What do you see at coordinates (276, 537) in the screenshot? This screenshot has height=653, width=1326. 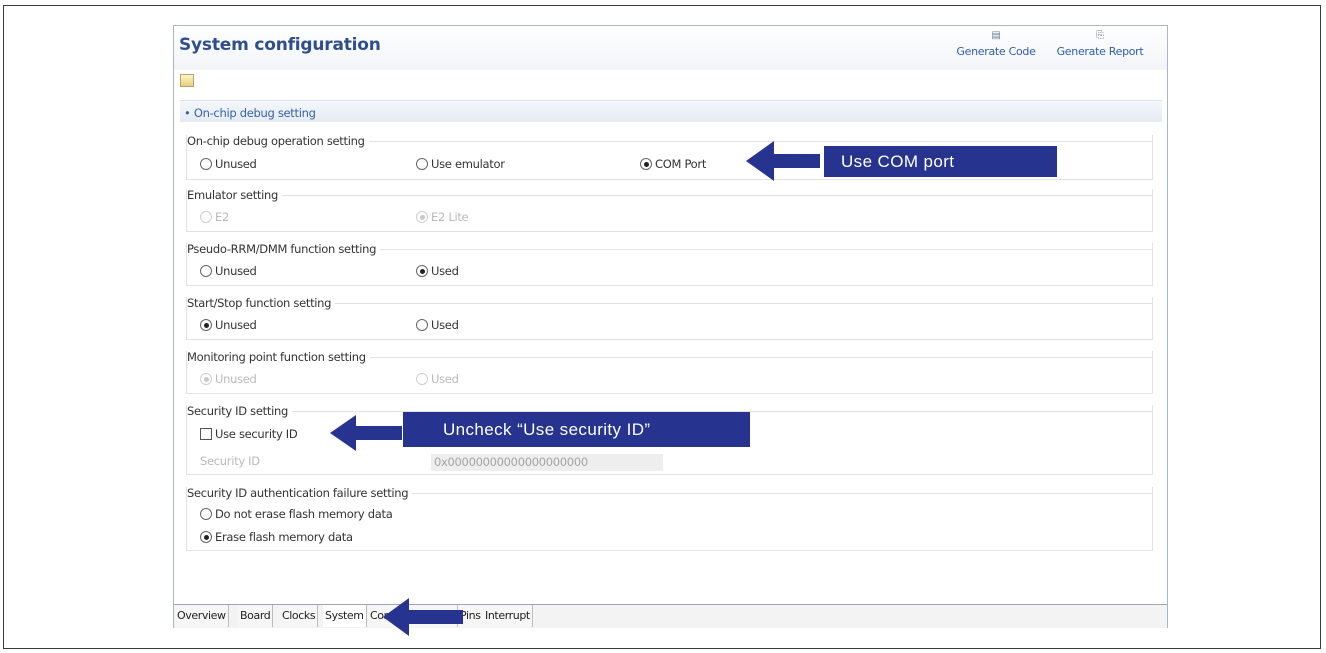 I see `radio-erase: Erase flash memory data` at bounding box center [276, 537].